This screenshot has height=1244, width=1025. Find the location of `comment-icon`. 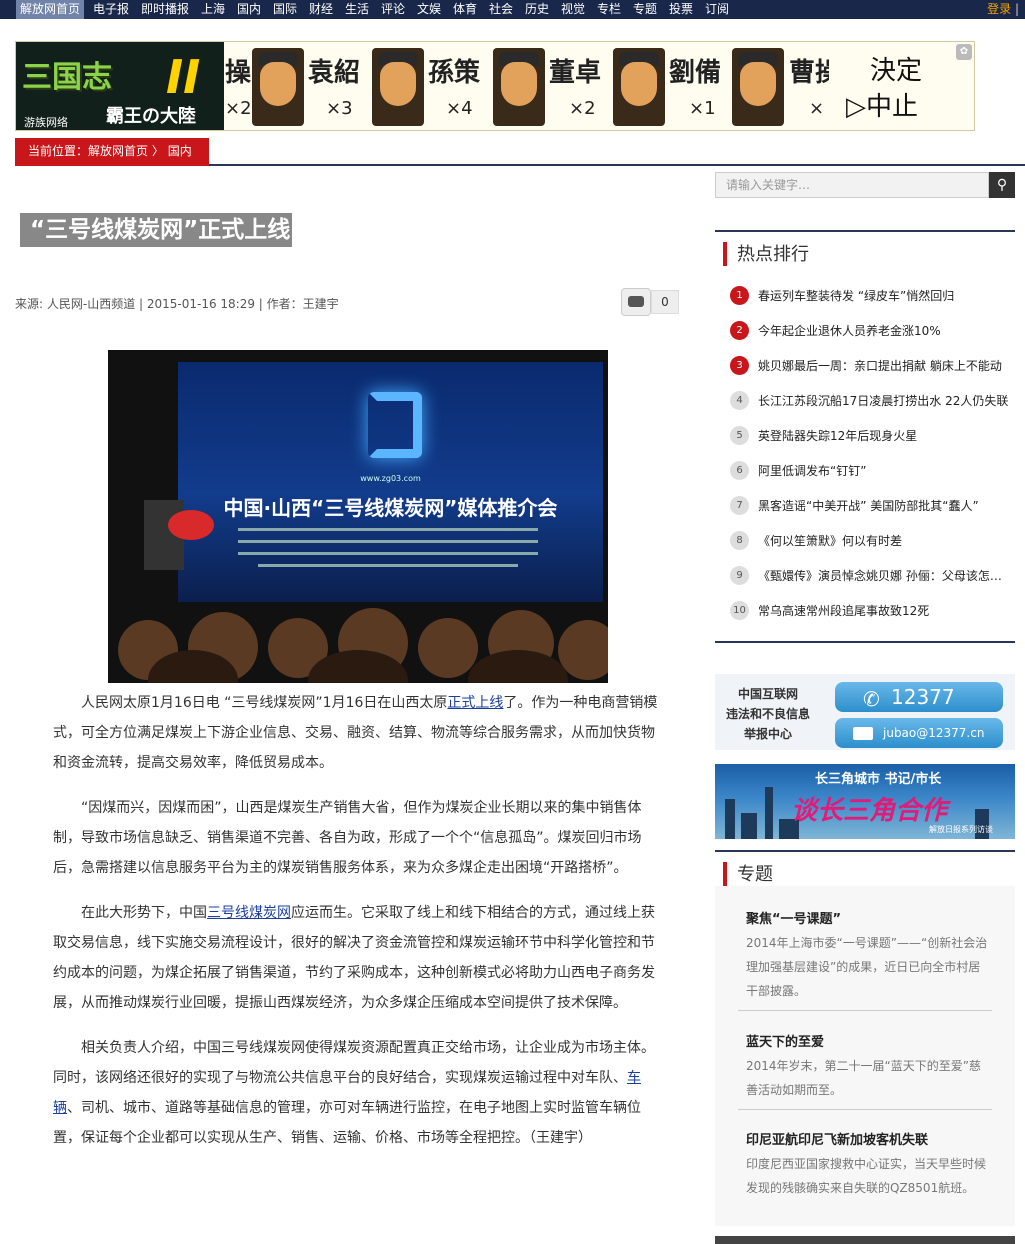

comment-icon is located at coordinates (636, 302).